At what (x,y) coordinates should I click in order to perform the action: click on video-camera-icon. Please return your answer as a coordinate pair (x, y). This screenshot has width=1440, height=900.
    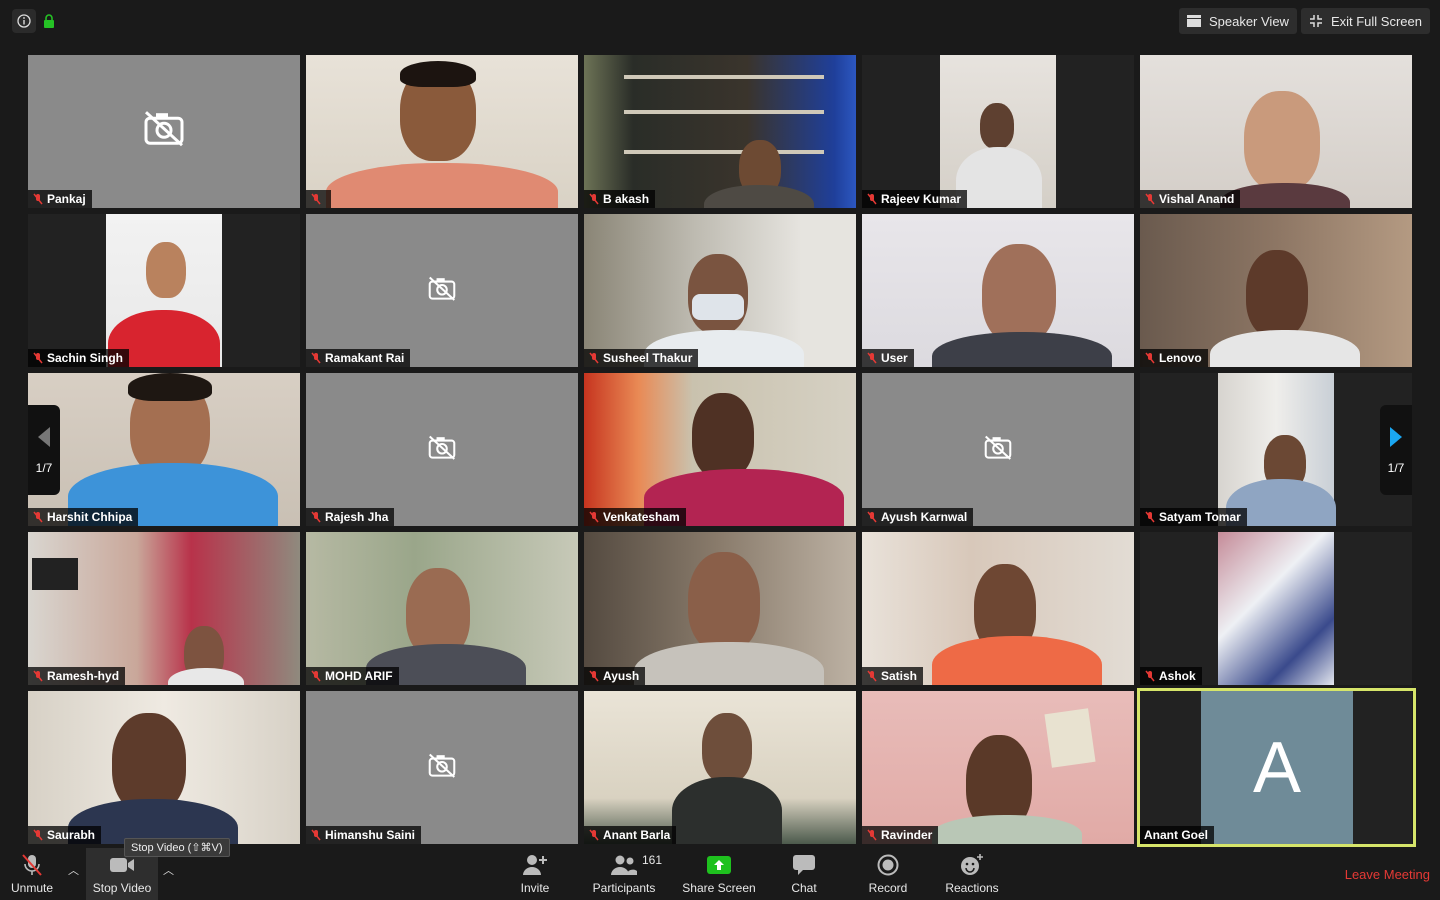
    Looking at the image, I should click on (122, 865).